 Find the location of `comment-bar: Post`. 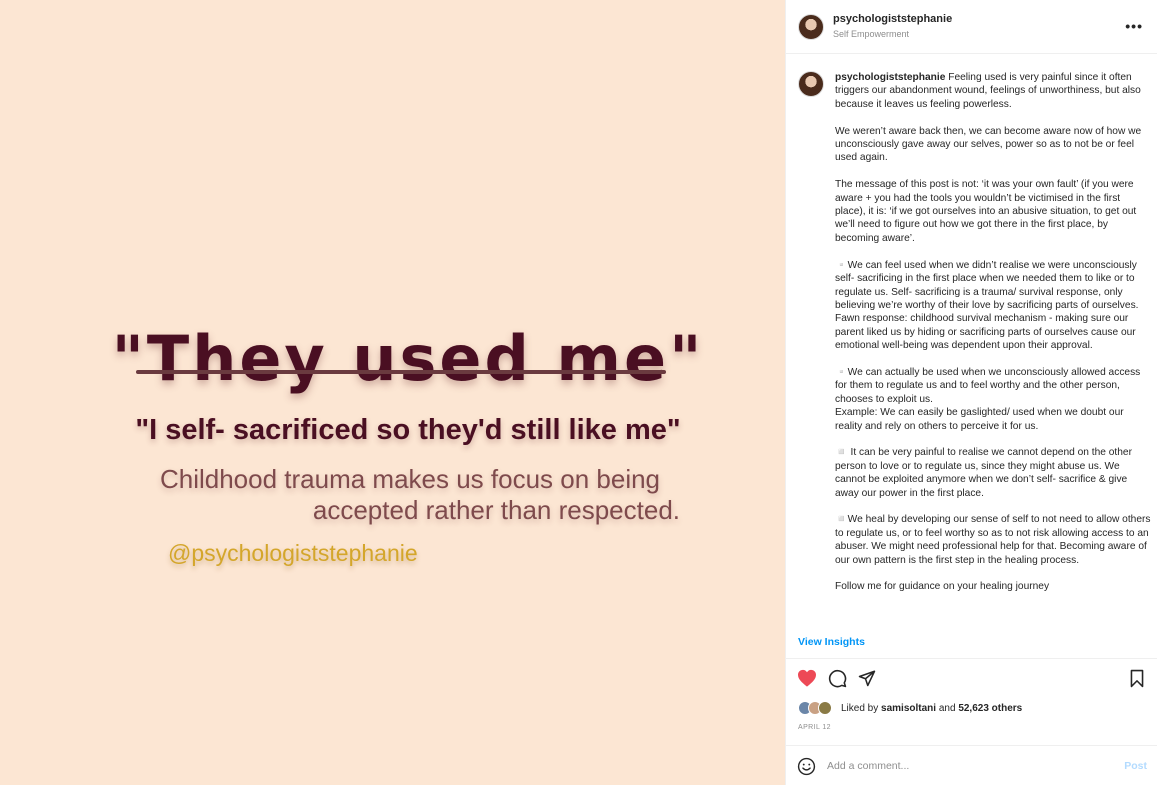

comment-bar: Post is located at coordinates (971, 765).